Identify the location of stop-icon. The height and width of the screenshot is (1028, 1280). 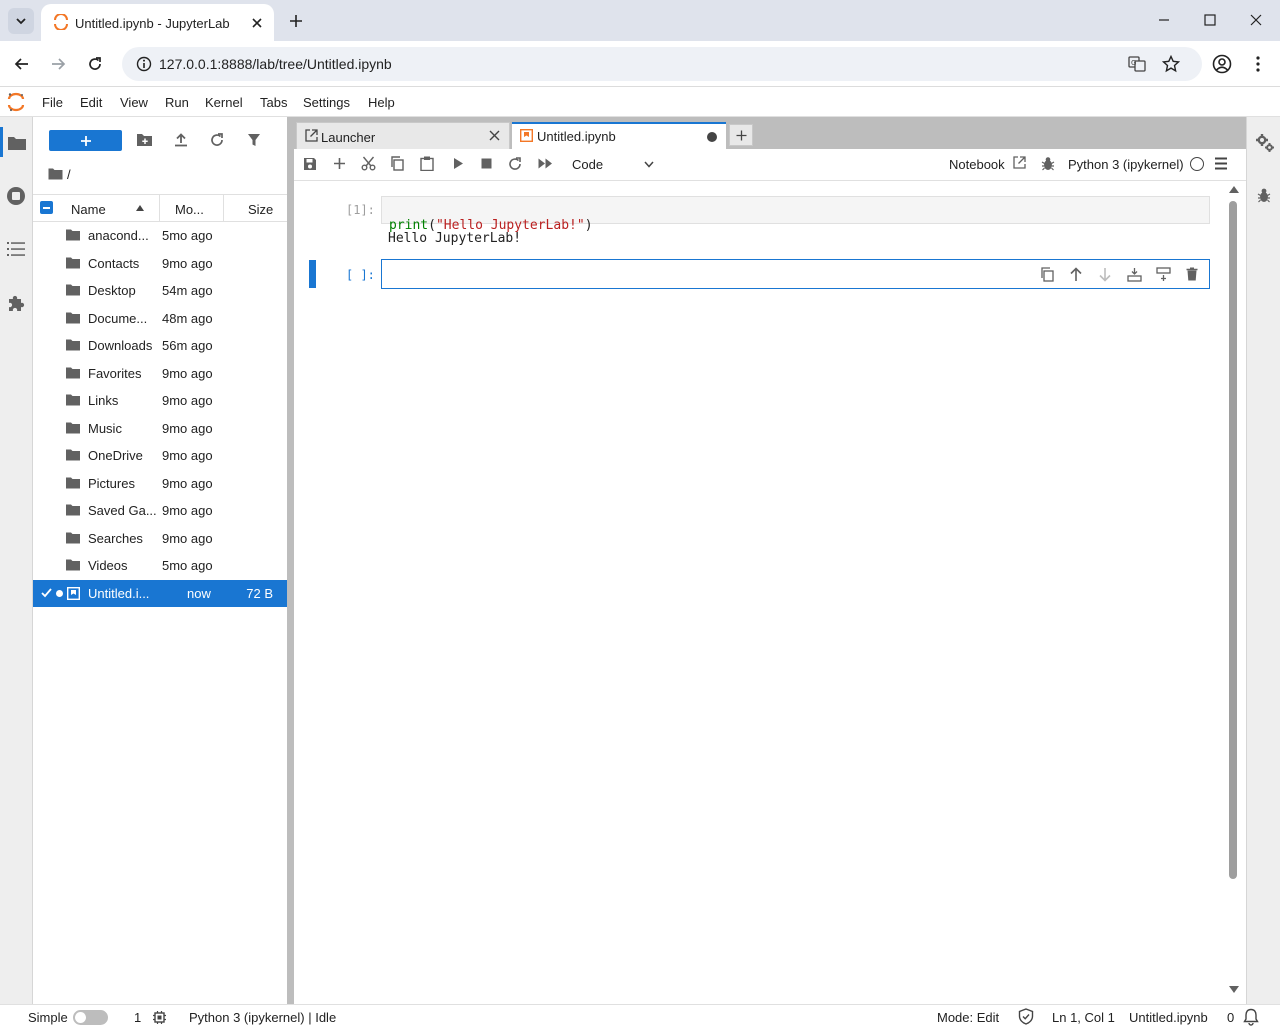
(486, 163).